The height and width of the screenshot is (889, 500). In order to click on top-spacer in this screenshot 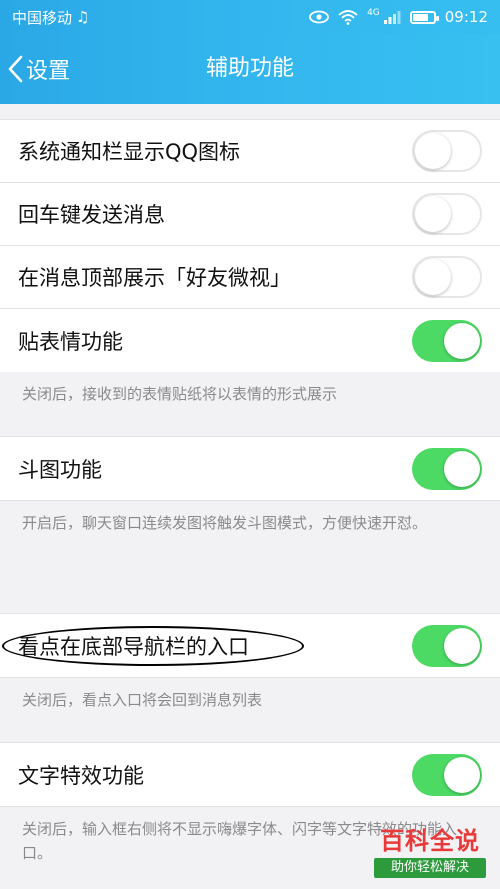, I will do `click(250, 111)`.